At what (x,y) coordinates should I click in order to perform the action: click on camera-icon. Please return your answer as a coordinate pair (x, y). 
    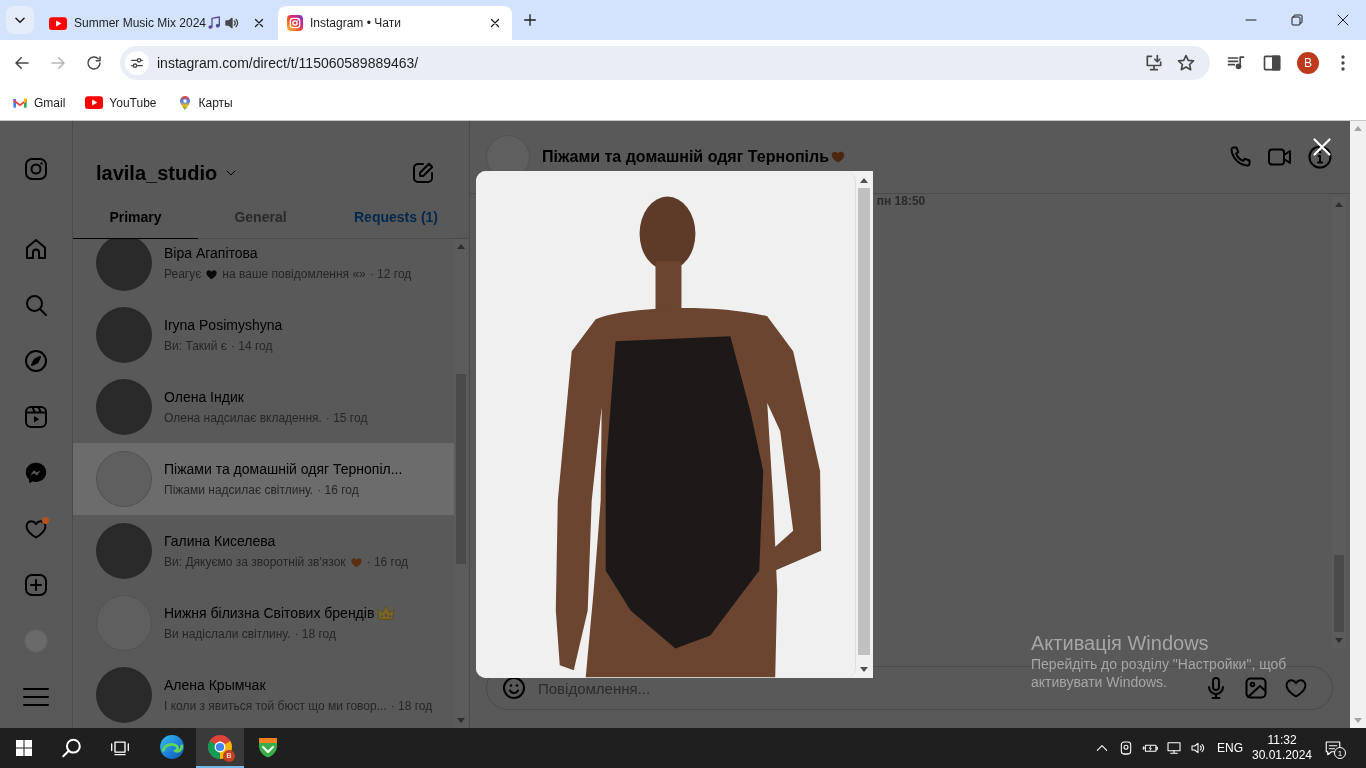
    Looking at the image, I should click on (1126, 748).